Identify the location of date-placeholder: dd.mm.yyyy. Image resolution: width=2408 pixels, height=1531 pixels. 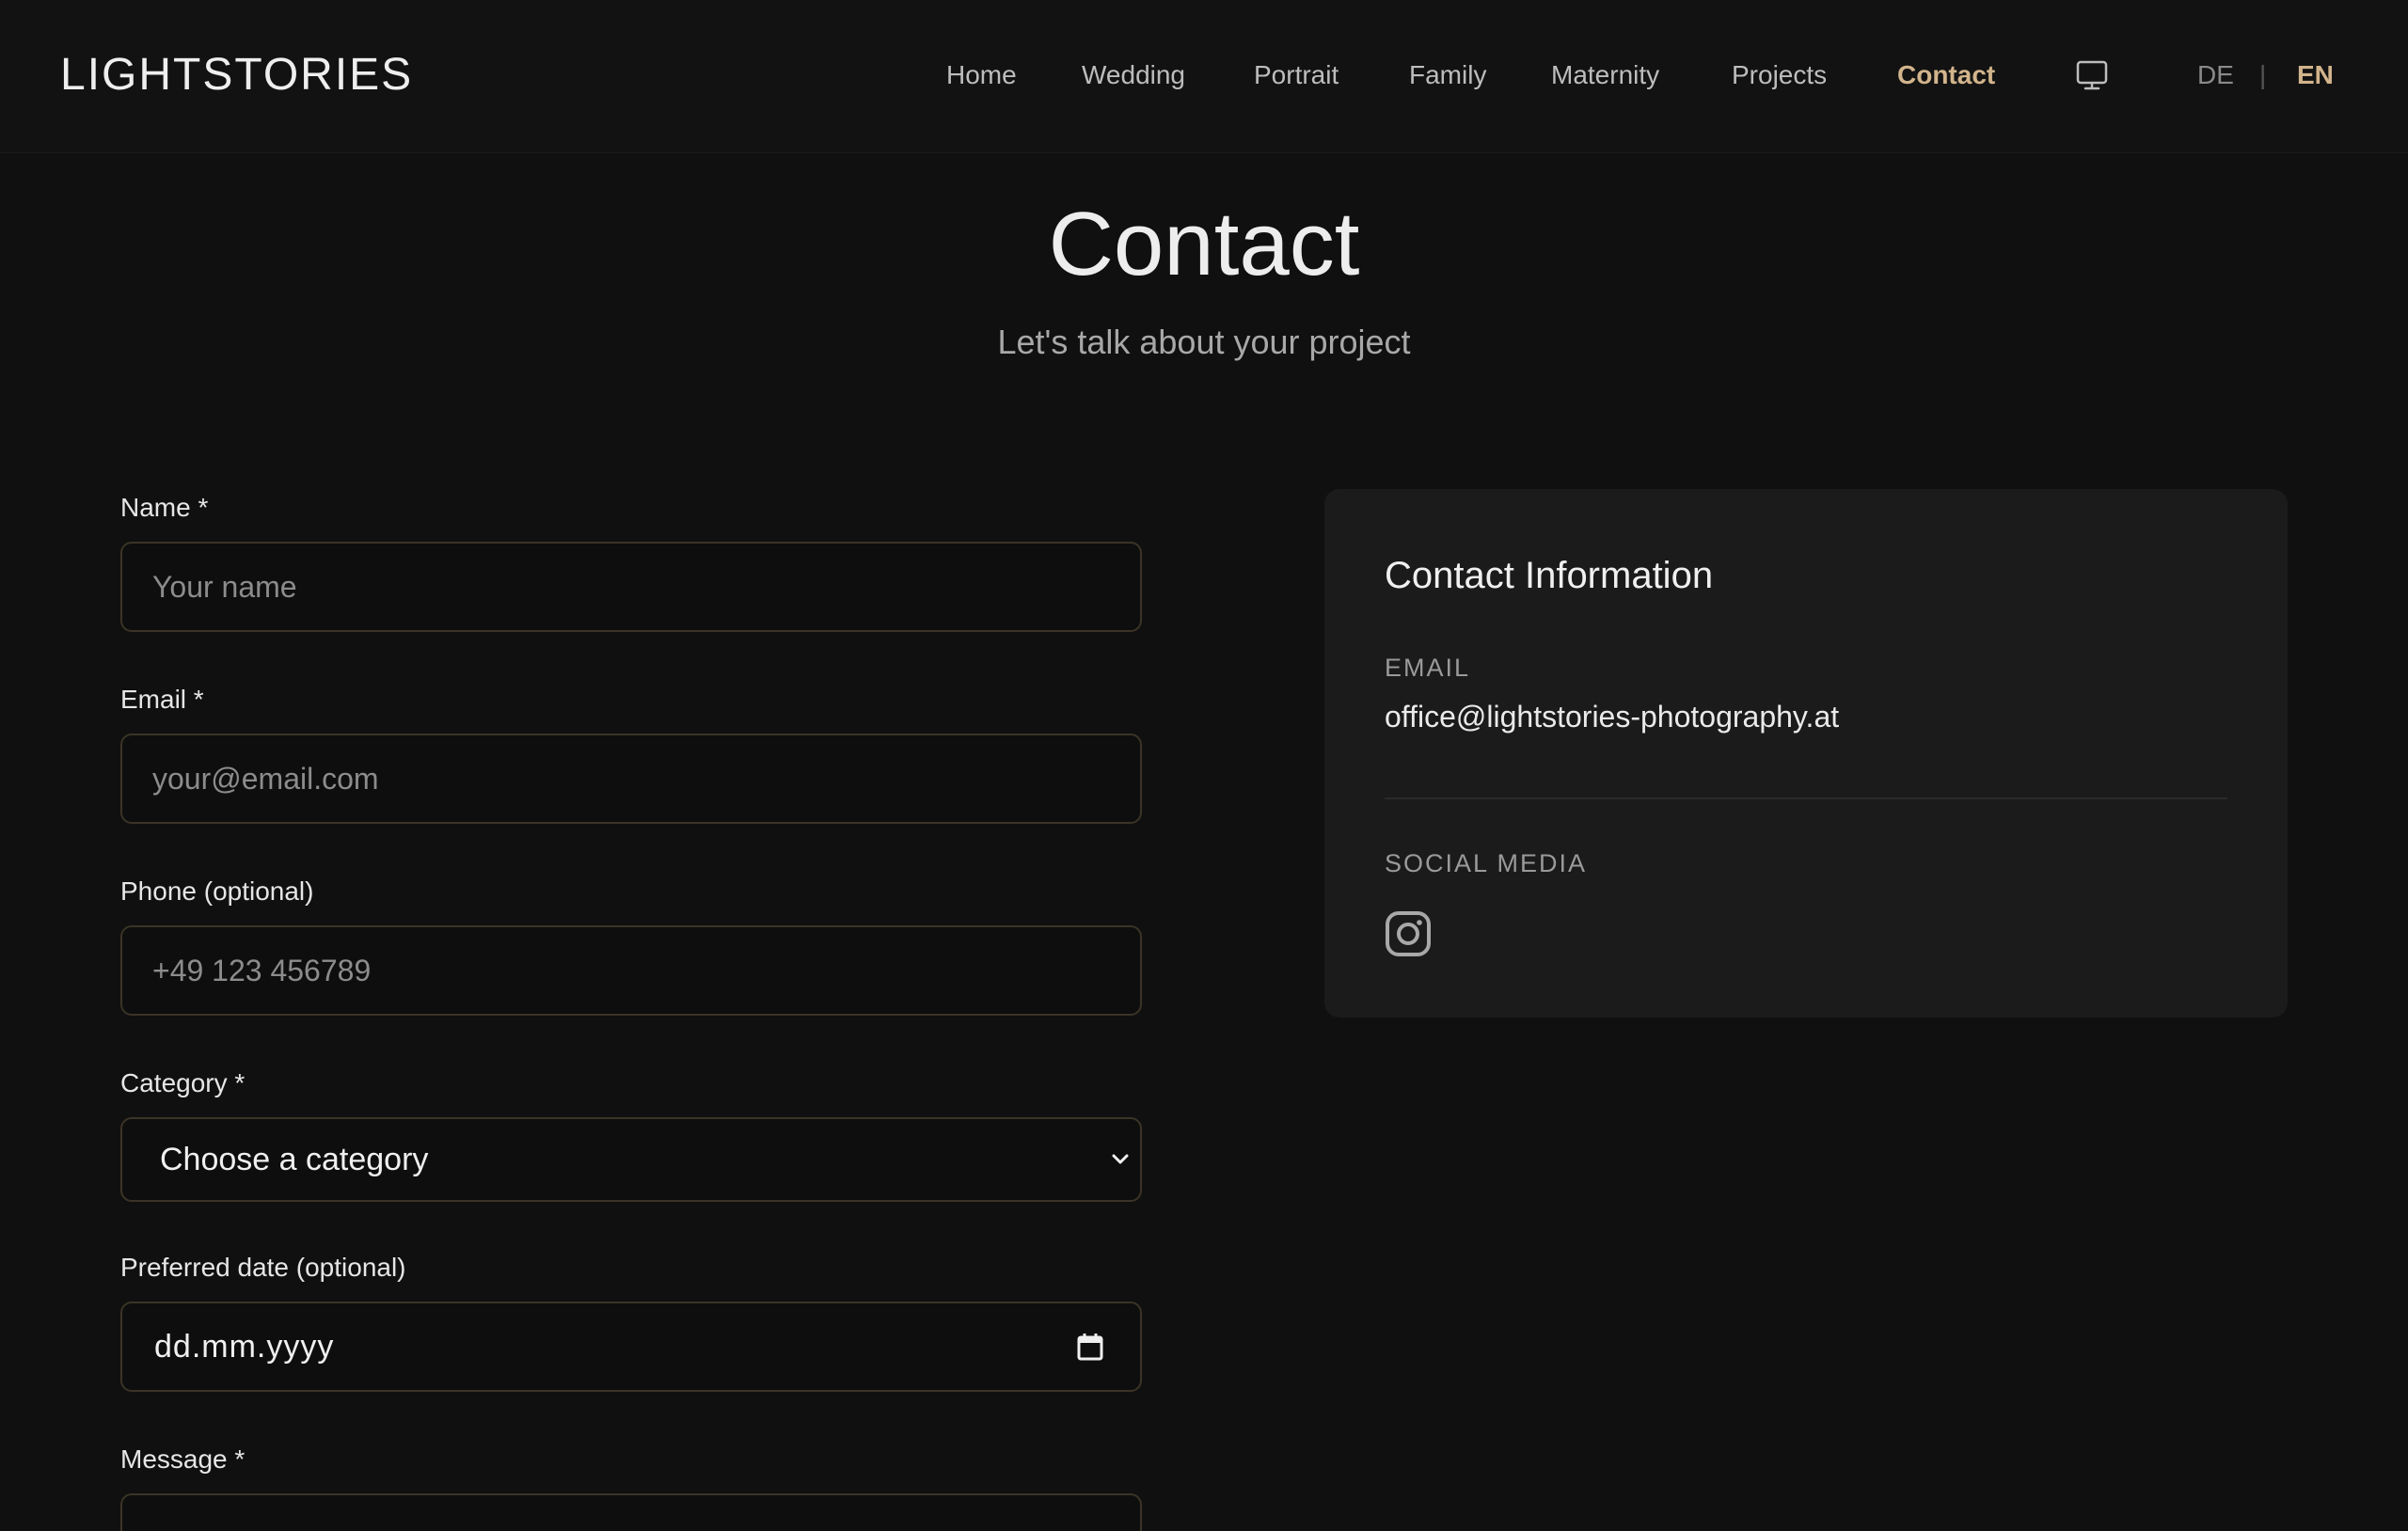
(245, 1347).